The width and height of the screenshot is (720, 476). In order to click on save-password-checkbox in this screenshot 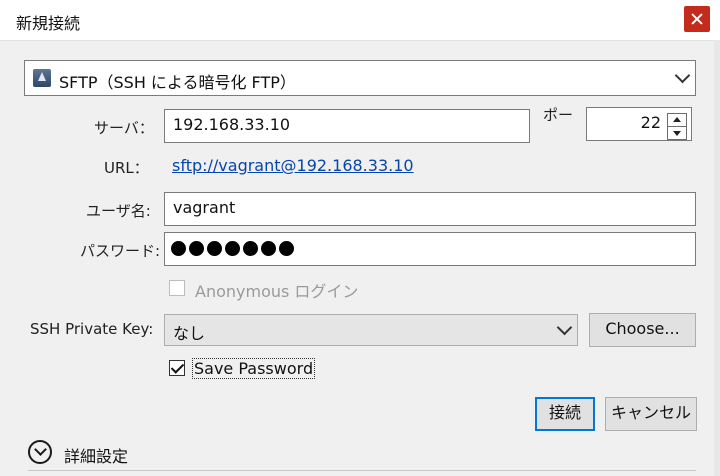, I will do `click(177, 368)`.